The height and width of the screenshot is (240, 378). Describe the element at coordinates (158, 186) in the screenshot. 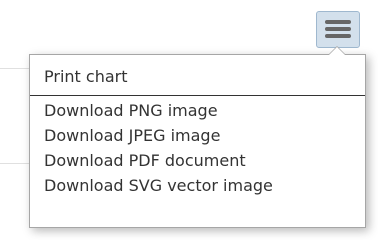

I see `menu-item-download-svg: Download SVG vector image` at that location.